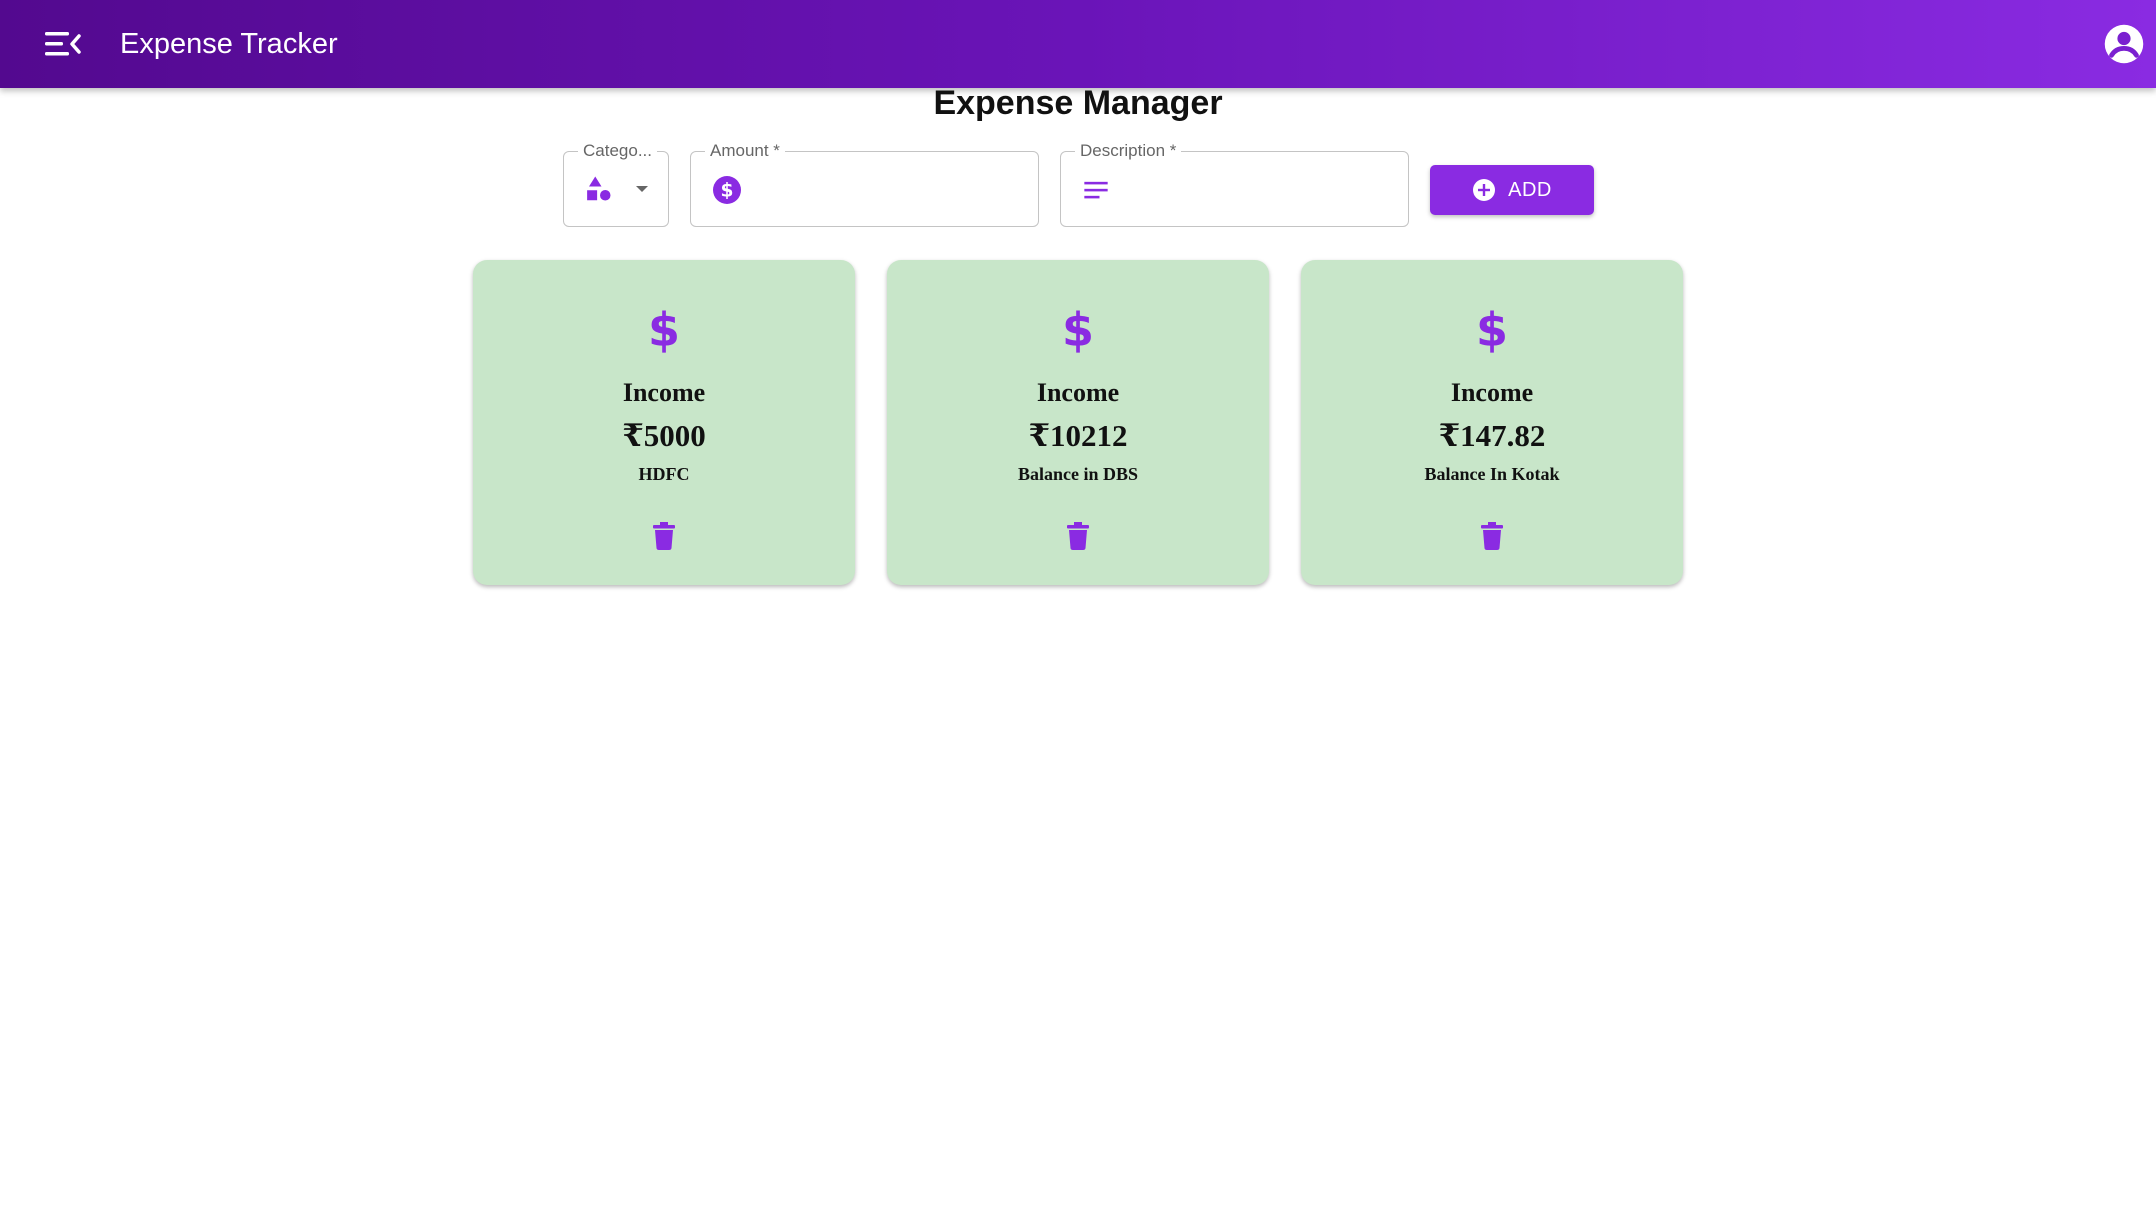 The width and height of the screenshot is (2156, 1211). What do you see at coordinates (664, 474) in the screenshot?
I see `card-description: HDFC` at bounding box center [664, 474].